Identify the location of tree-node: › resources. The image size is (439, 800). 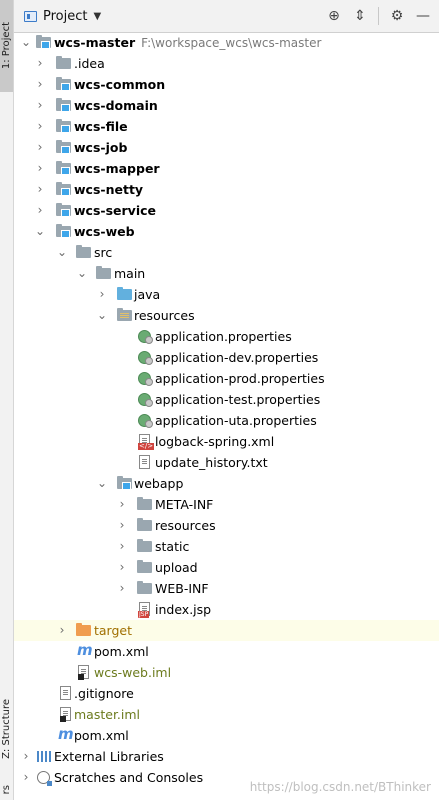
(226, 525).